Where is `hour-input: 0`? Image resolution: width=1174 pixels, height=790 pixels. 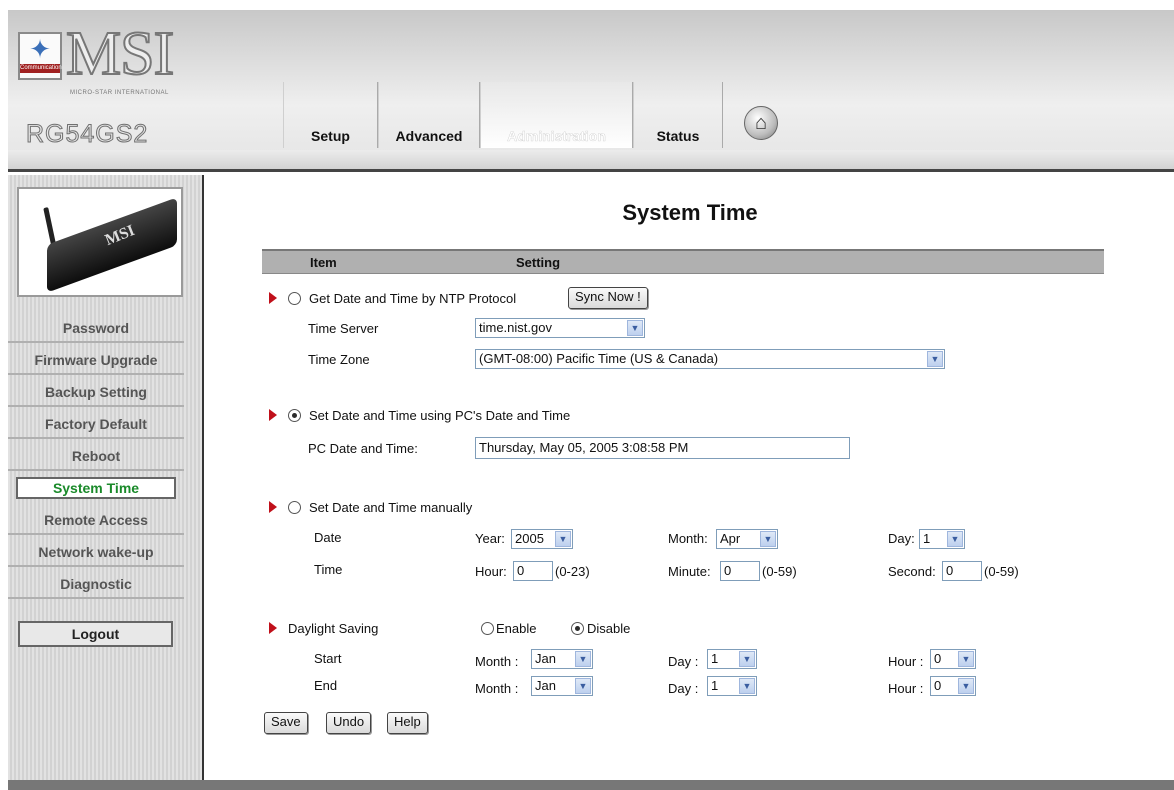 hour-input: 0 is located at coordinates (533, 571).